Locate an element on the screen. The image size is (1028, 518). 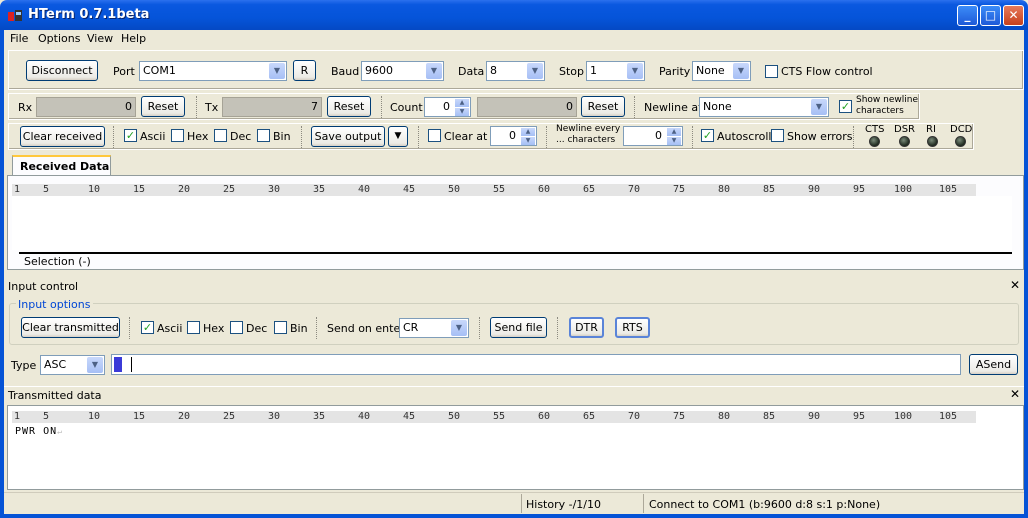
menu-bar is located at coordinates (514, 39).